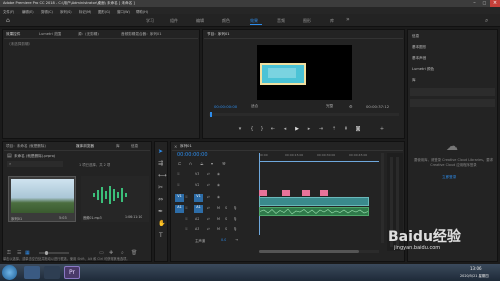 The width and height of the screenshot is (500, 281). I want to click on right-panel-item-lumetri-color: Lumetri 颜色, so click(423, 69).